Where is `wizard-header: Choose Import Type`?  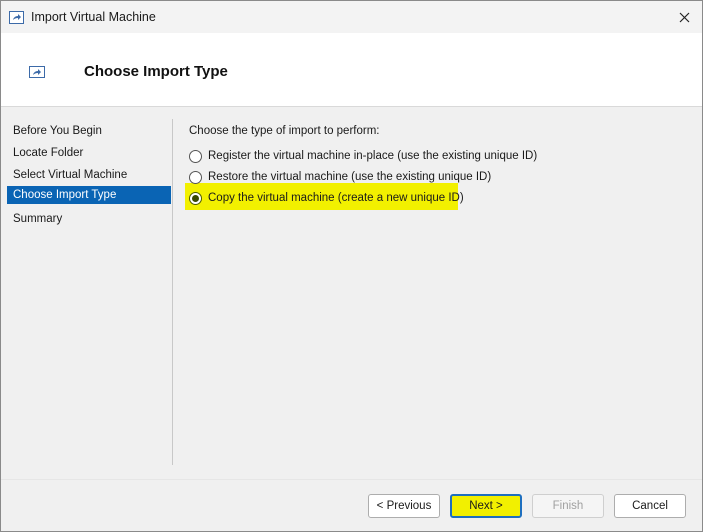 wizard-header: Choose Import Type is located at coordinates (351, 70).